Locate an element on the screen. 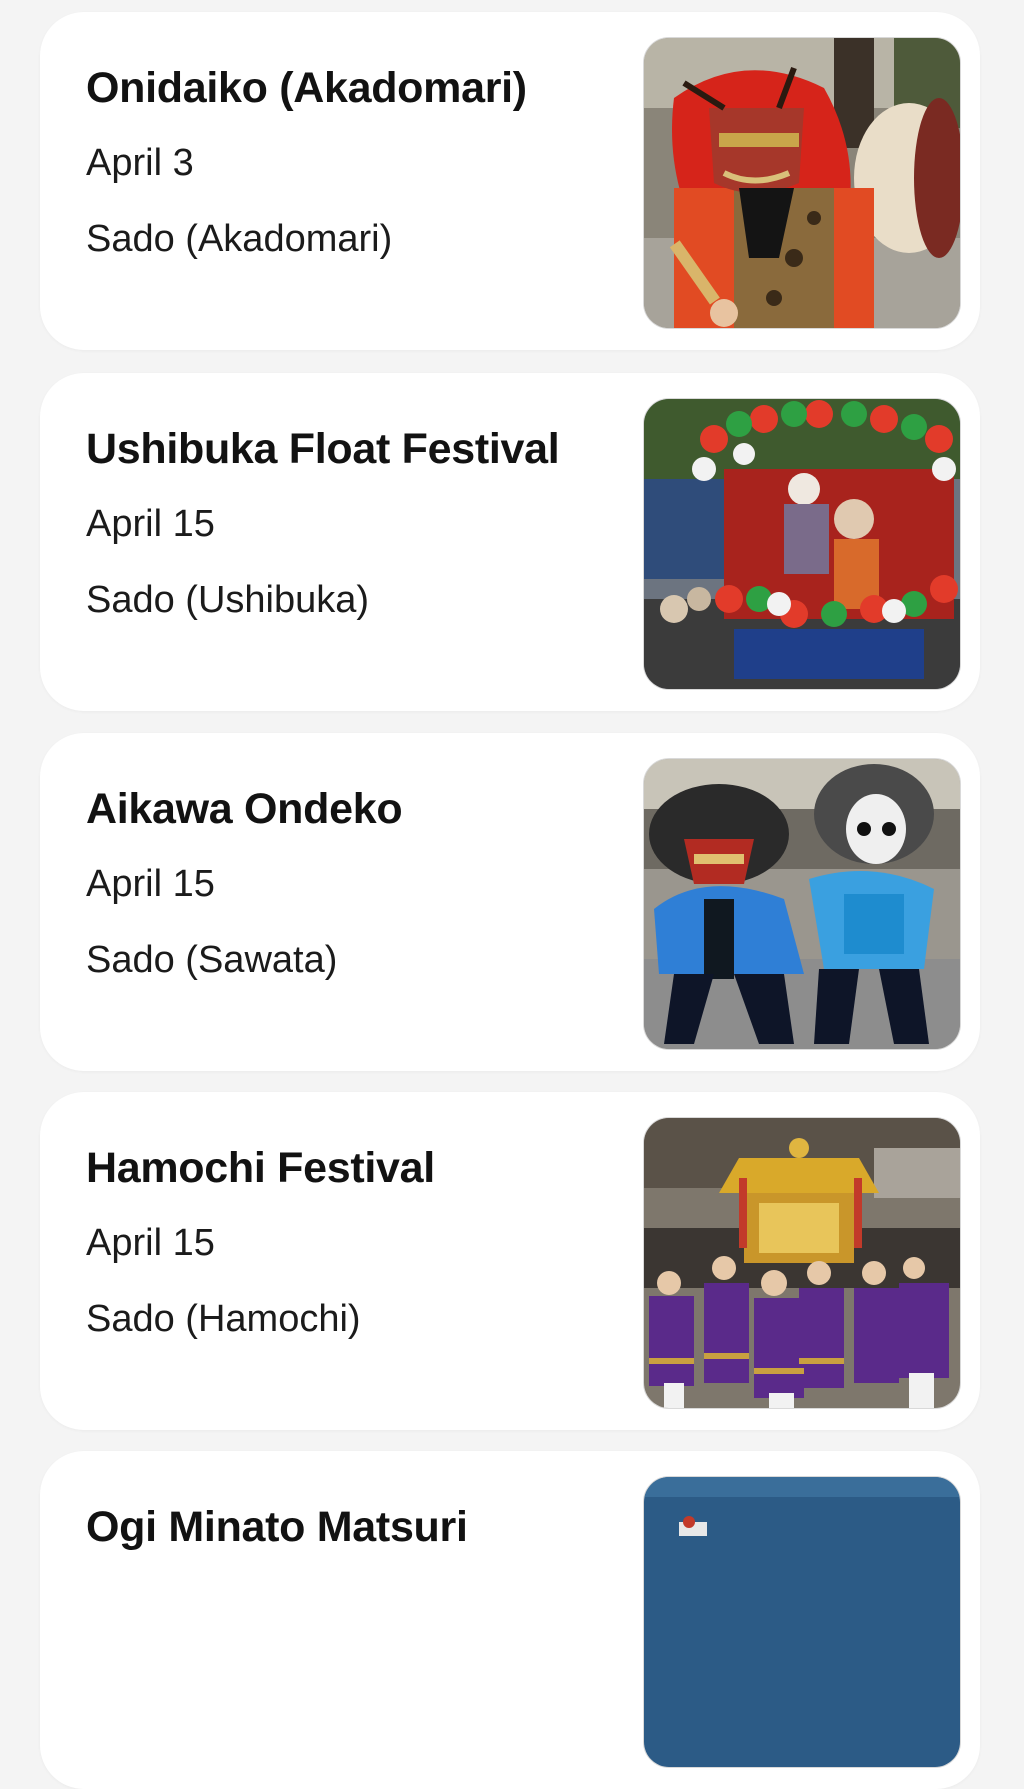  event-photo-hamochi is located at coordinates (802, 1263).